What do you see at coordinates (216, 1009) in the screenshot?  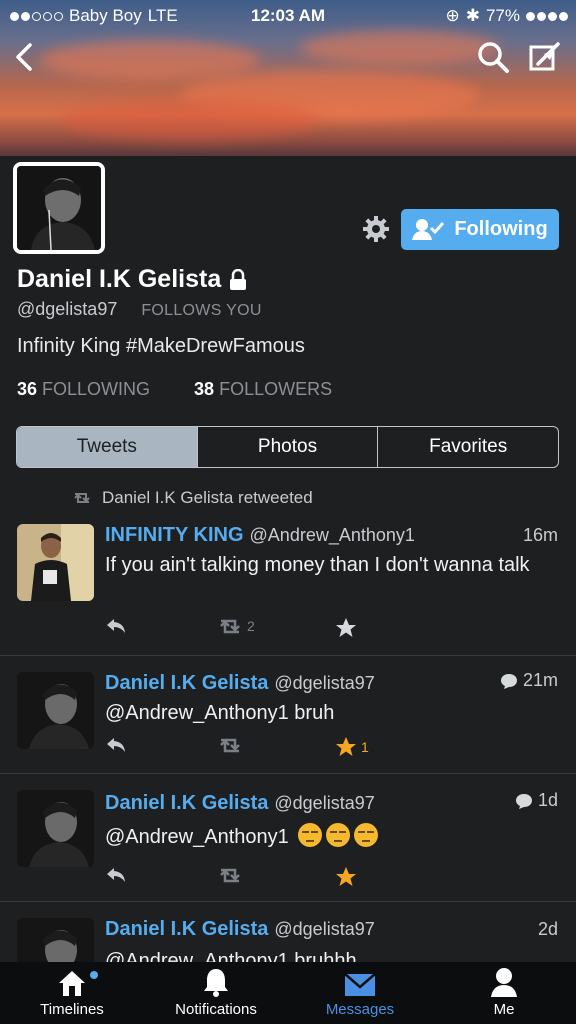 I see `tab-notifications-label: Notifications` at bounding box center [216, 1009].